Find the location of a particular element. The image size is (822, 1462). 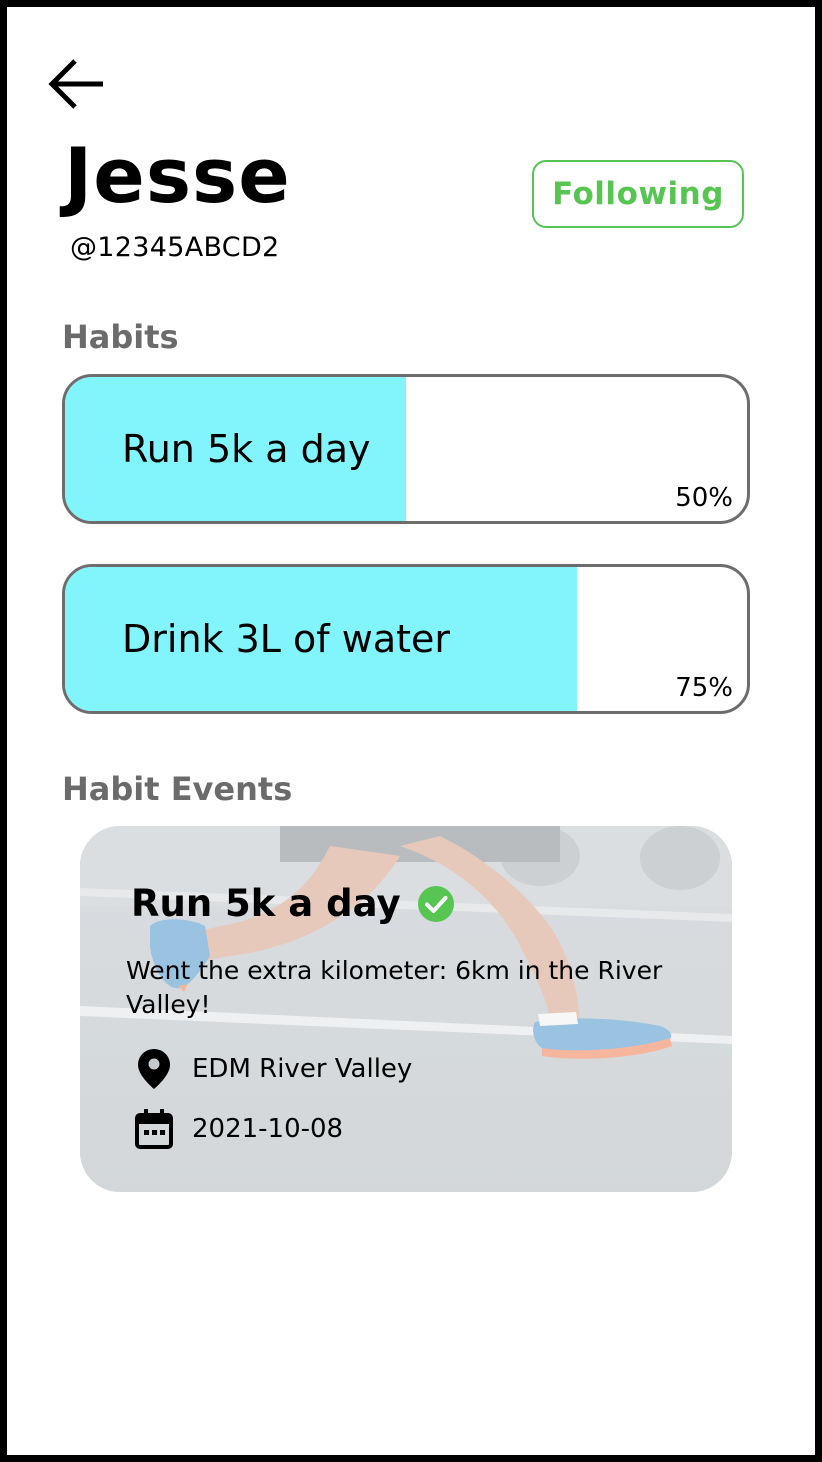

habits-section-title: Habits is located at coordinates (120, 337).